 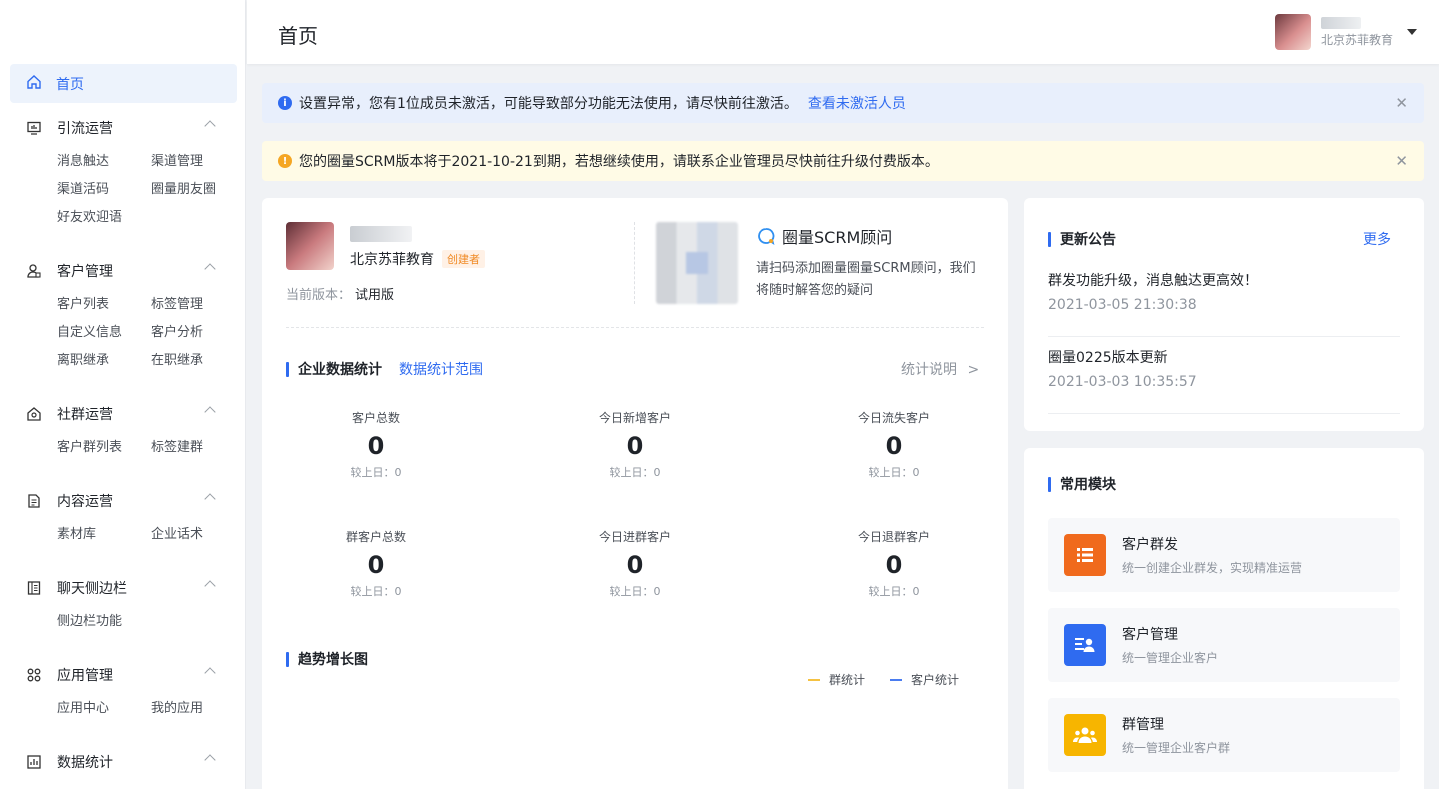 I want to click on sidebar-item-tag-group: 标签建群, so click(x=198, y=448).